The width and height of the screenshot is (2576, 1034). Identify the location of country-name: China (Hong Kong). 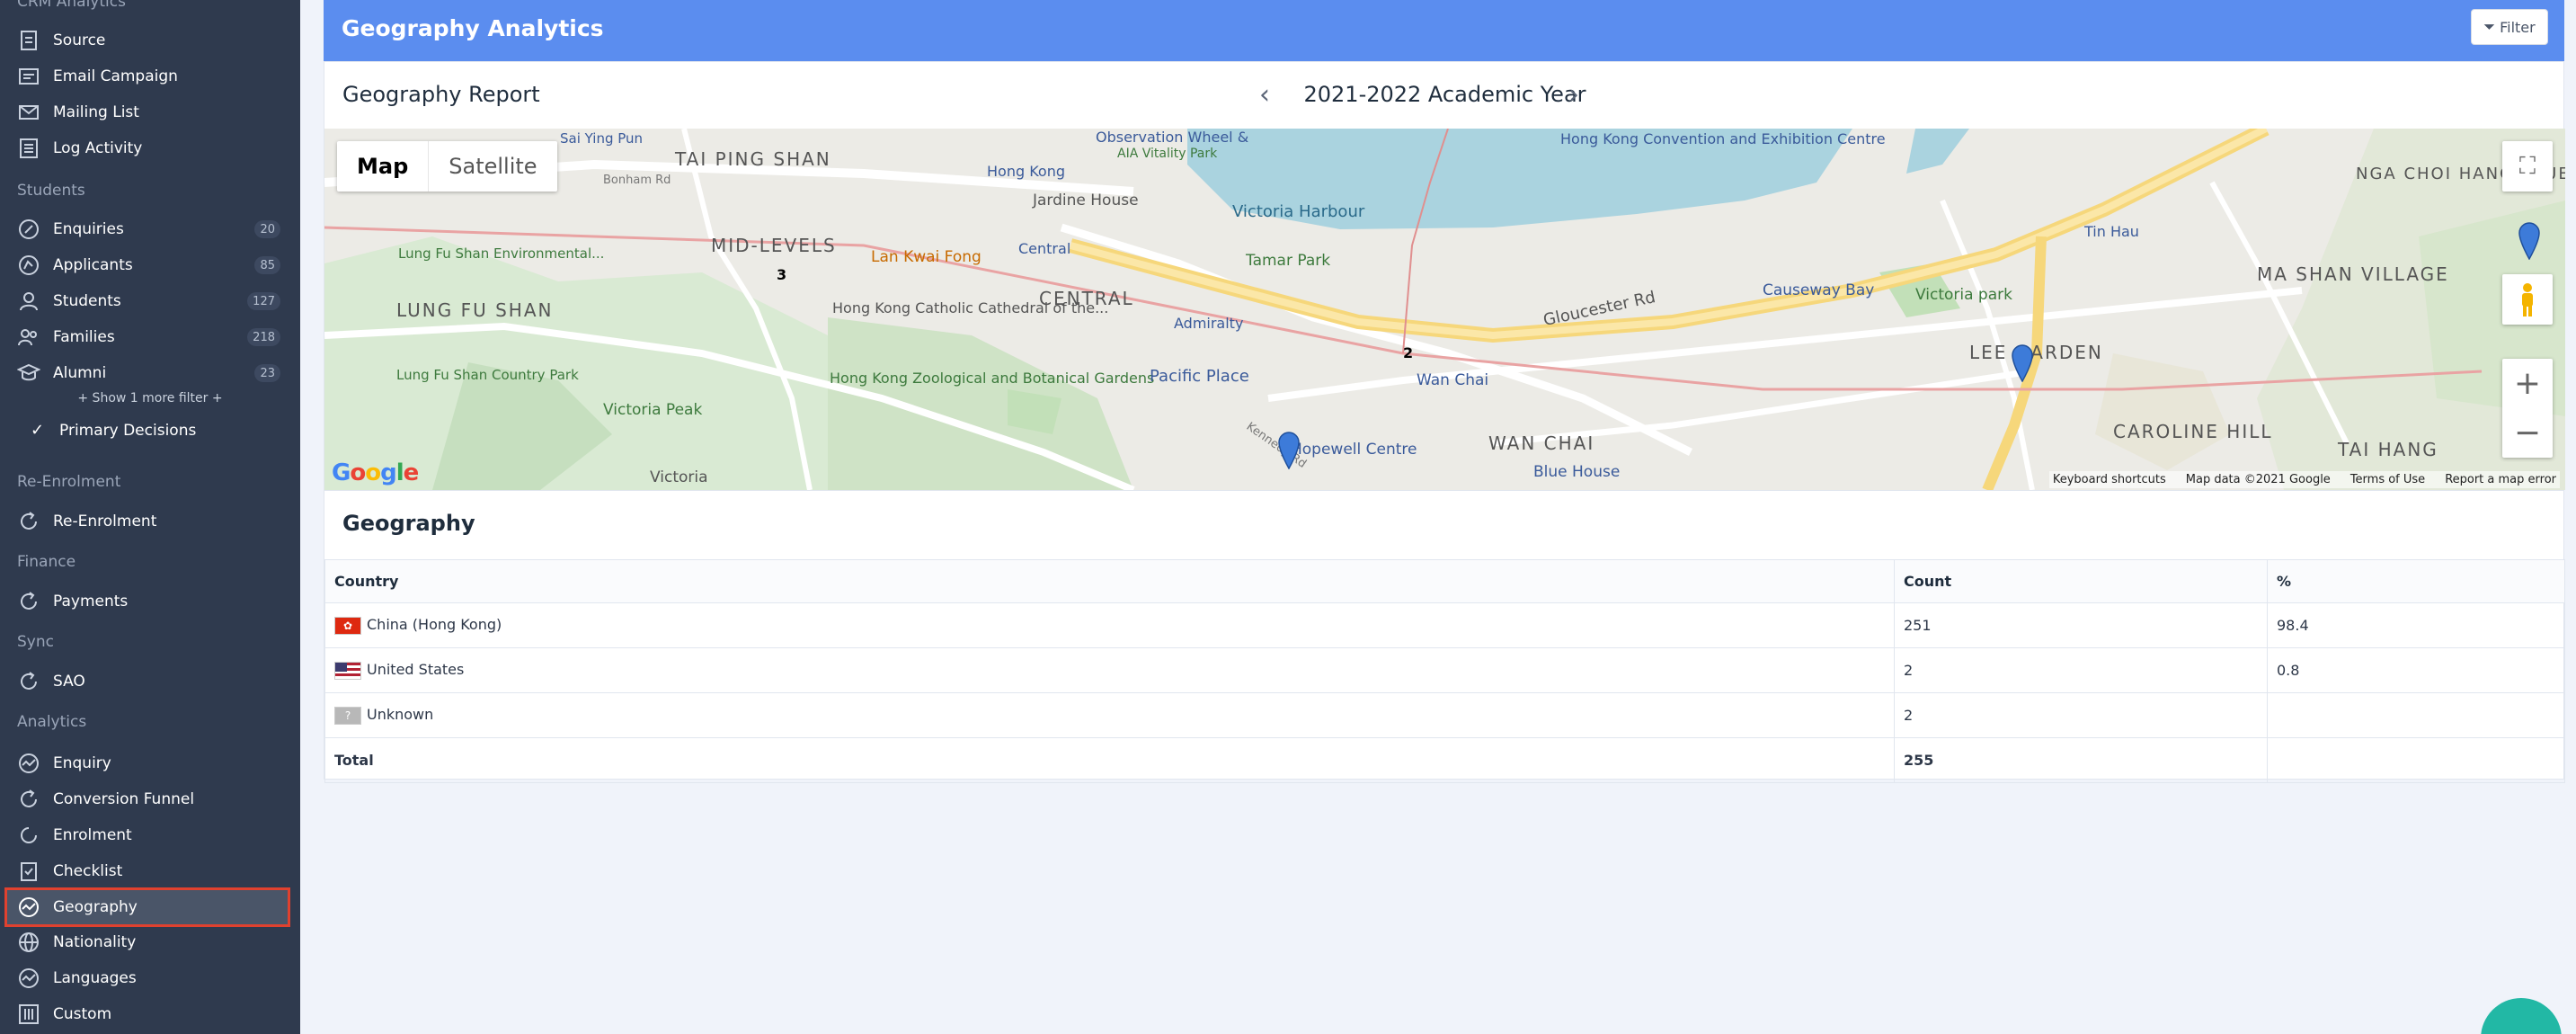
(434, 625).